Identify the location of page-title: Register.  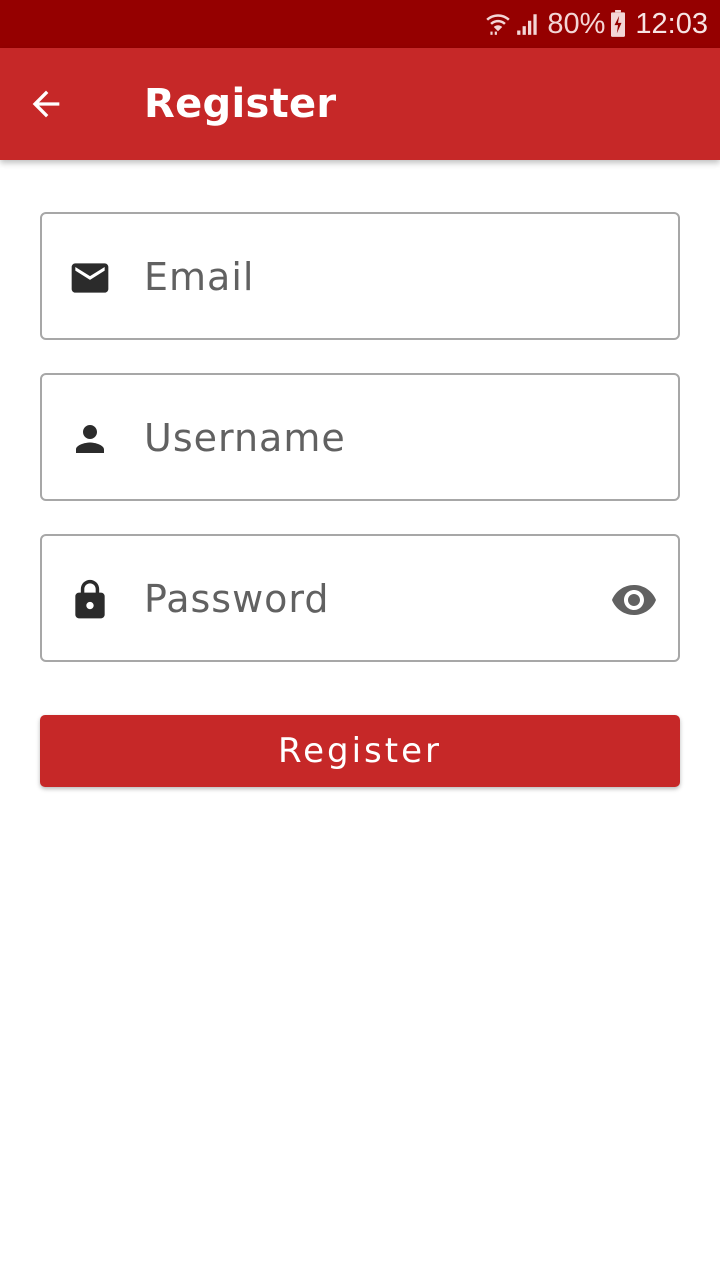
(240, 104).